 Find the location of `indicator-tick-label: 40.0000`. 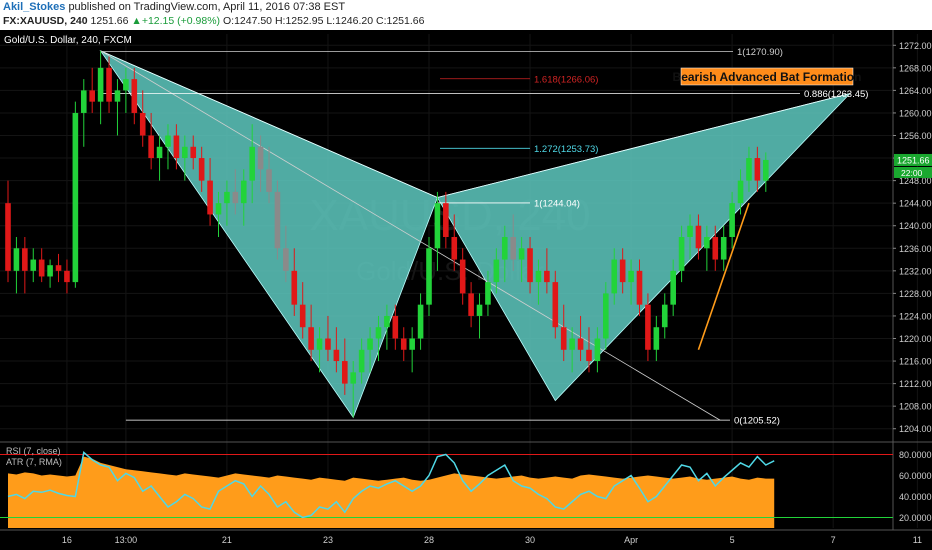

indicator-tick-label: 40.0000 is located at coordinates (915, 497).